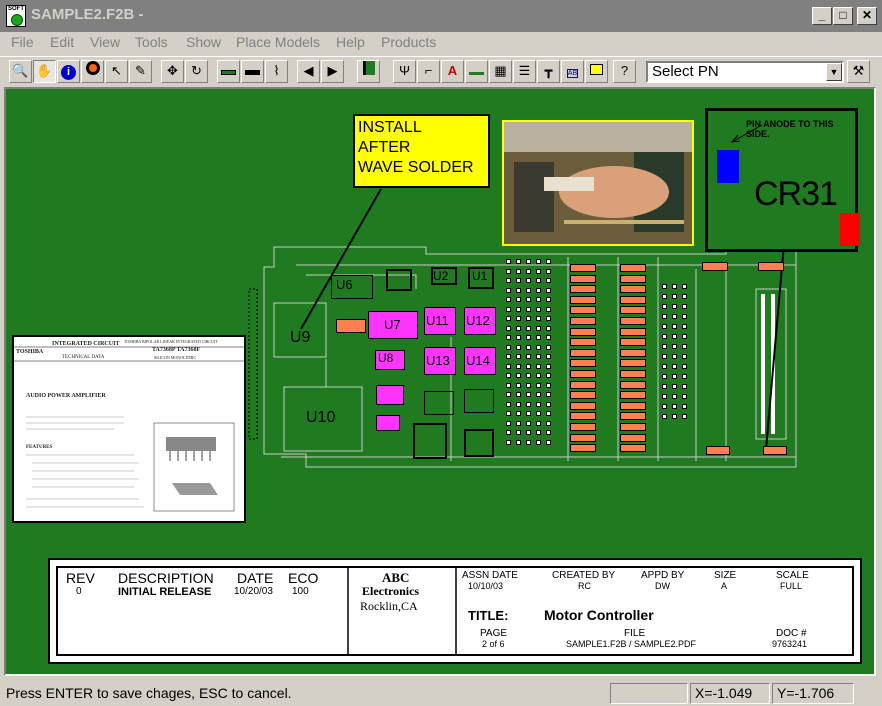 The width and height of the screenshot is (882, 706). What do you see at coordinates (278, 42) in the screenshot?
I see `menu-place-models: Place Models` at bounding box center [278, 42].